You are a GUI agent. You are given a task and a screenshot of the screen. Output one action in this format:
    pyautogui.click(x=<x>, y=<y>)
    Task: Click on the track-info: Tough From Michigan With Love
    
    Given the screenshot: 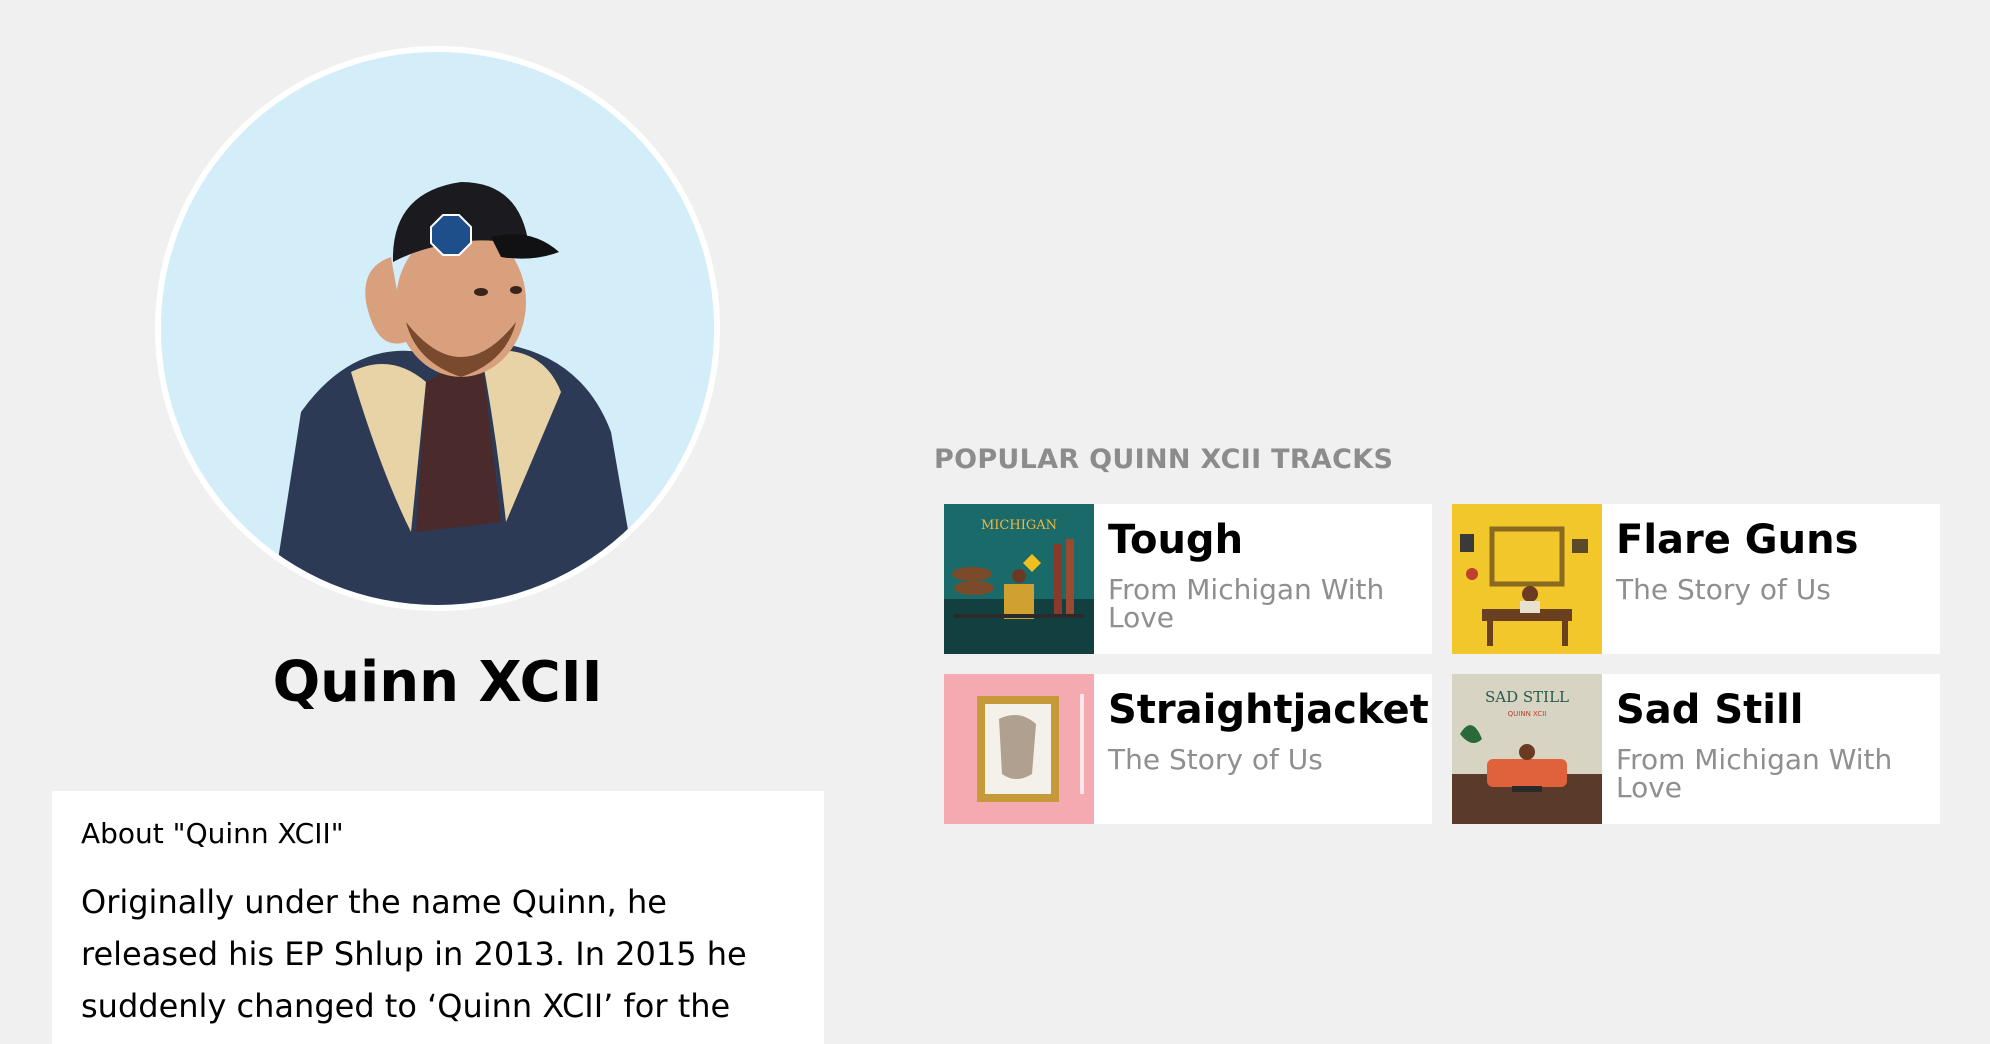 What is the action you would take?
    pyautogui.click(x=1263, y=579)
    